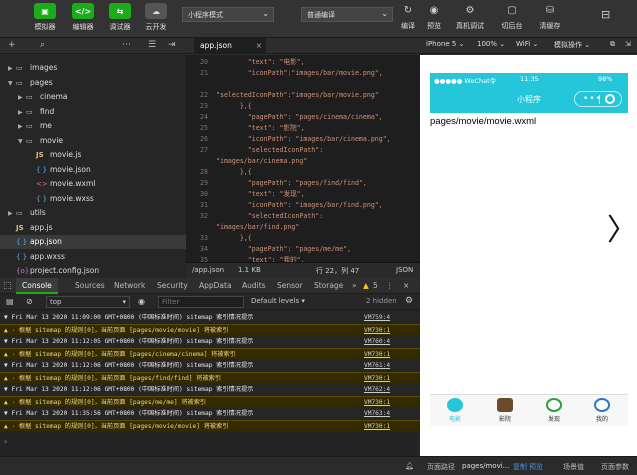 The image size is (637, 475). What do you see at coordinates (512, 18) in the screenshot?
I see `to-background-button: ▢ 切后台` at bounding box center [512, 18].